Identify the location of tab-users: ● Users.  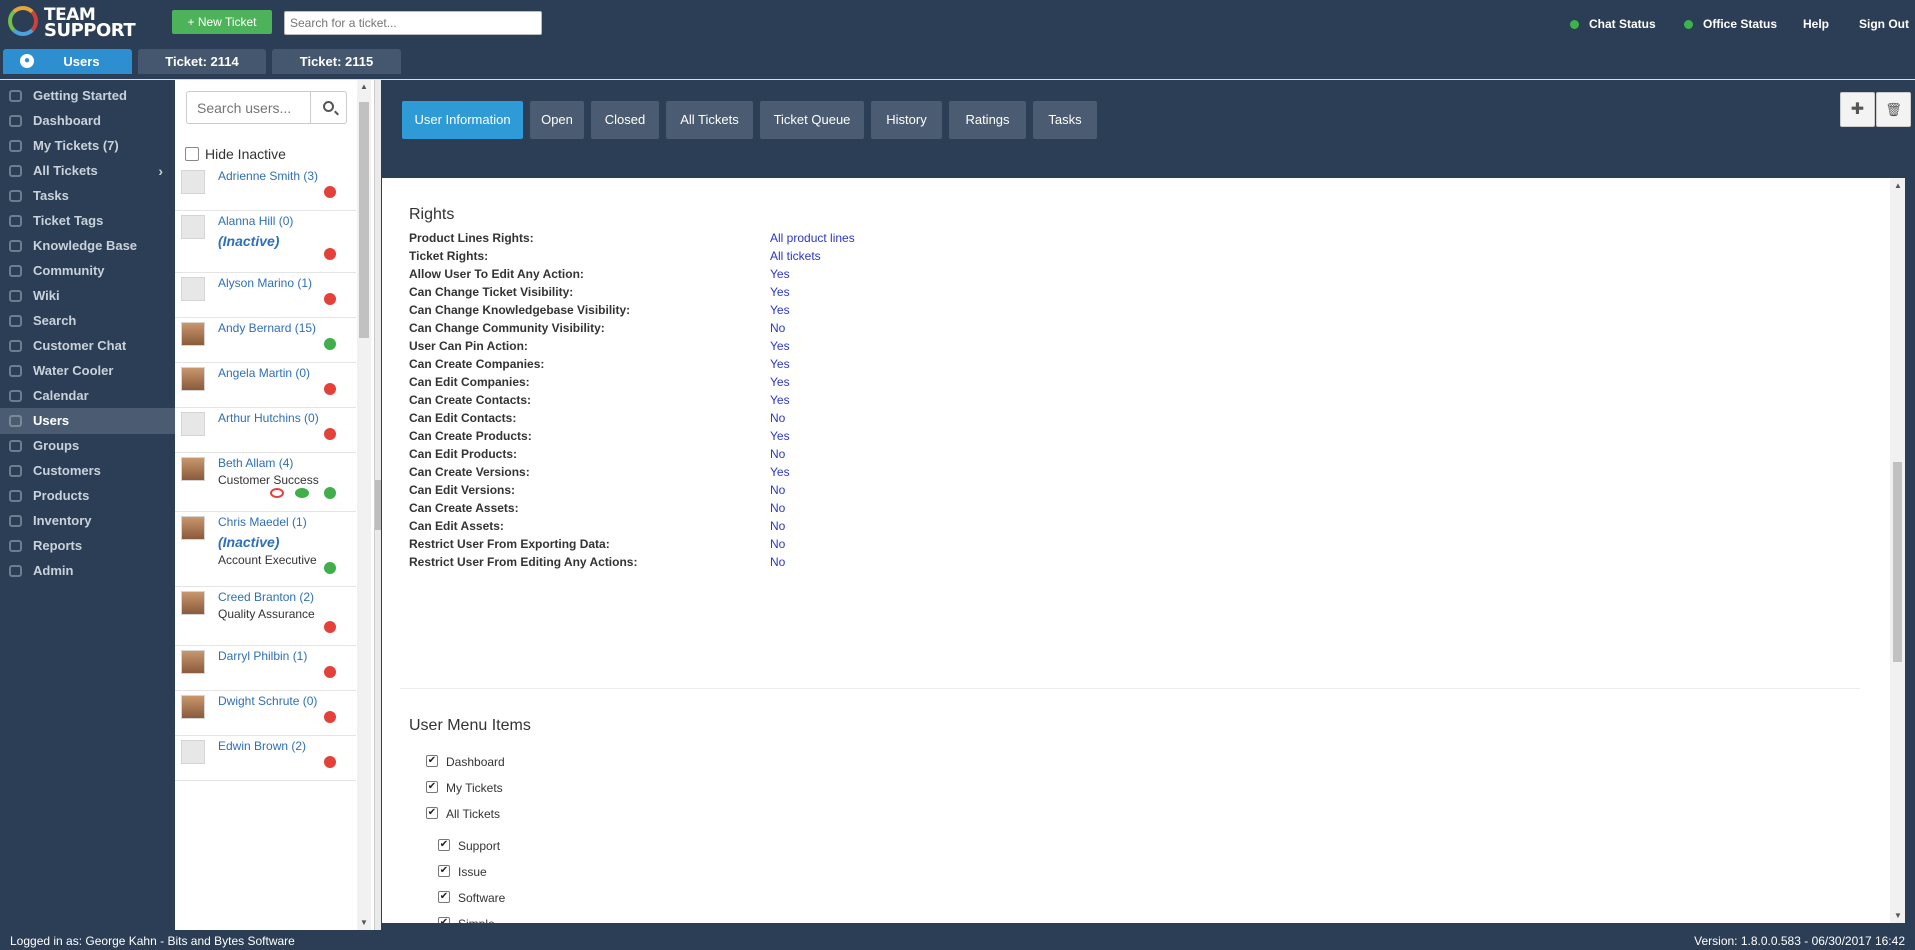
(67, 61).